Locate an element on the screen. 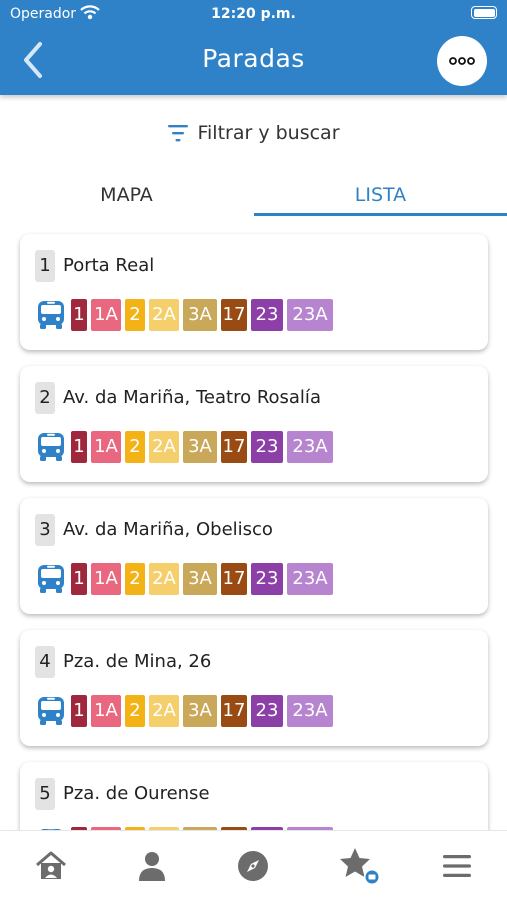  user-icon is located at coordinates (152, 866).